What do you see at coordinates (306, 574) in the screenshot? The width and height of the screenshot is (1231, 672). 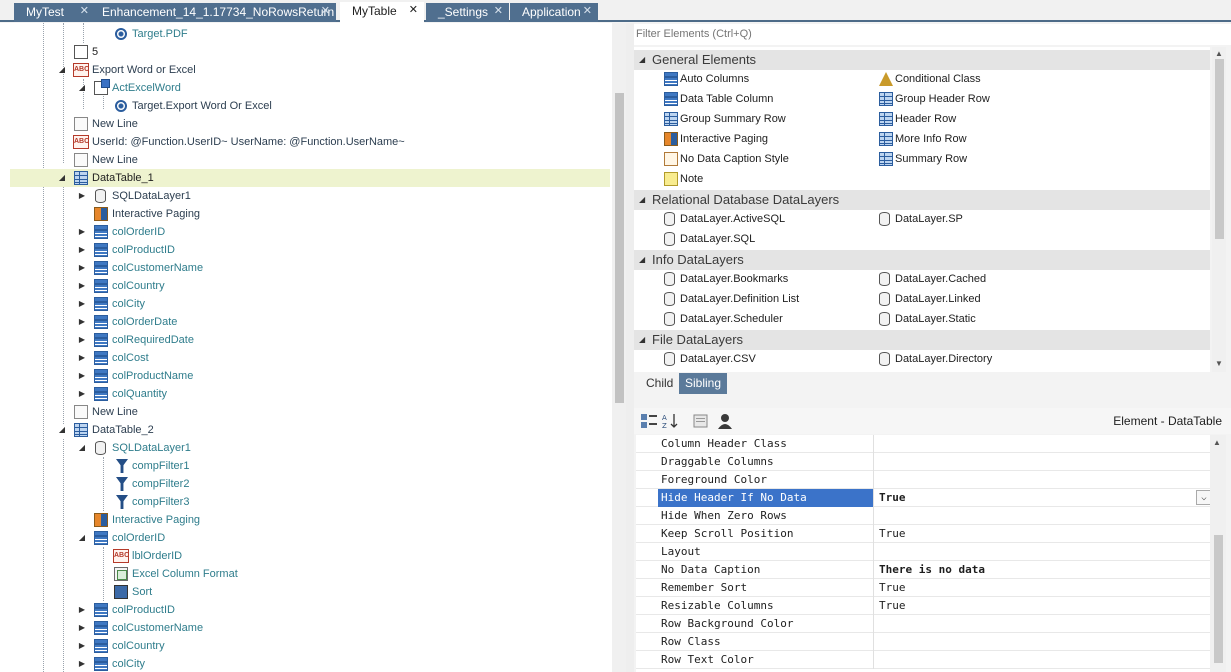 I see `tree-item: Excel Column Format` at bounding box center [306, 574].